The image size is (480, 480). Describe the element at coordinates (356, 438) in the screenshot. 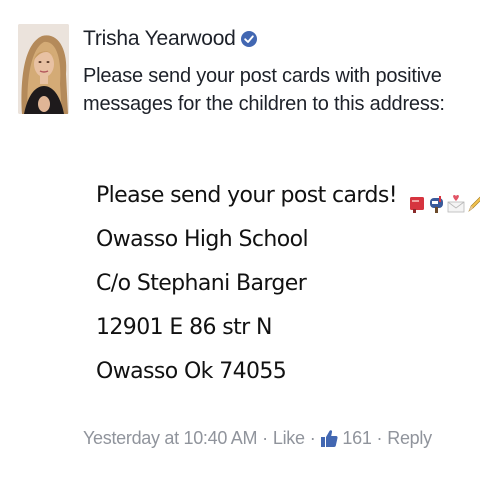

I see `like-count: 161` at that location.